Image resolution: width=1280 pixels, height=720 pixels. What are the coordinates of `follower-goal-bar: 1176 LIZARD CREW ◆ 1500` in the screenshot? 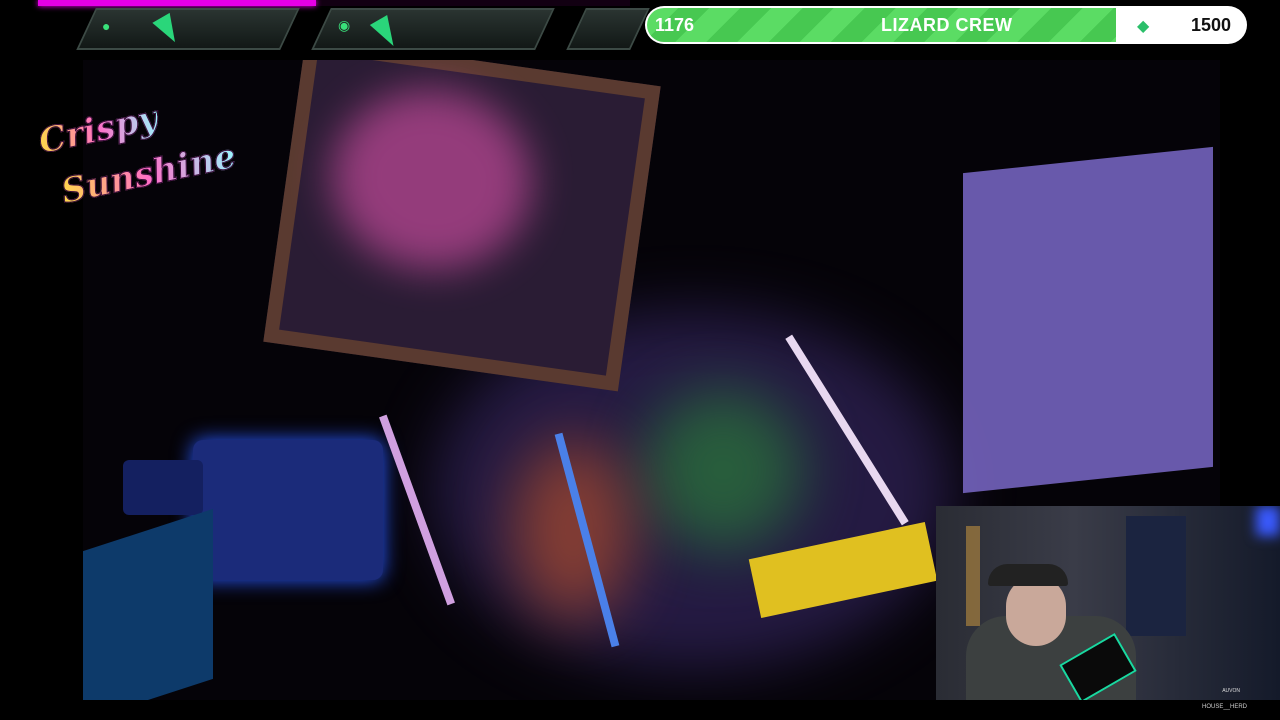 It's located at (946, 25).